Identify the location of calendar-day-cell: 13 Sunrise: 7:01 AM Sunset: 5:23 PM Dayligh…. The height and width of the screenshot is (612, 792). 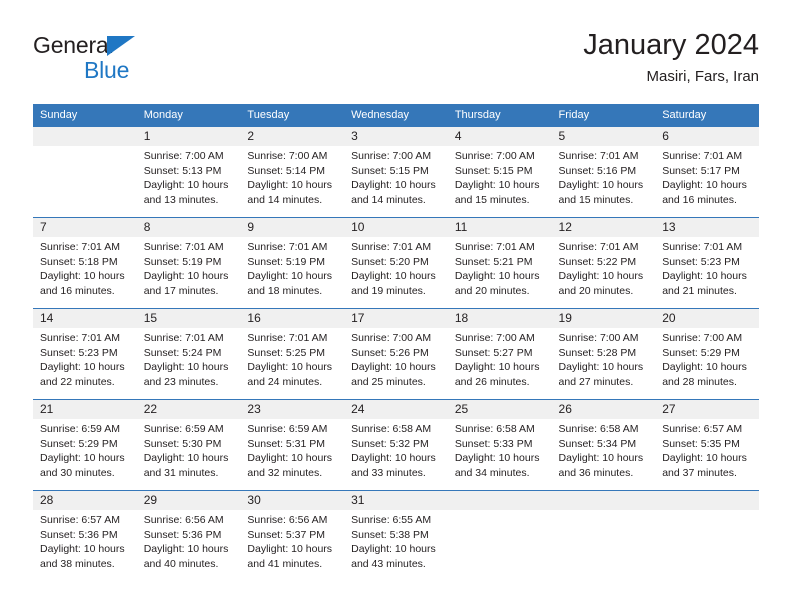
(707, 263).